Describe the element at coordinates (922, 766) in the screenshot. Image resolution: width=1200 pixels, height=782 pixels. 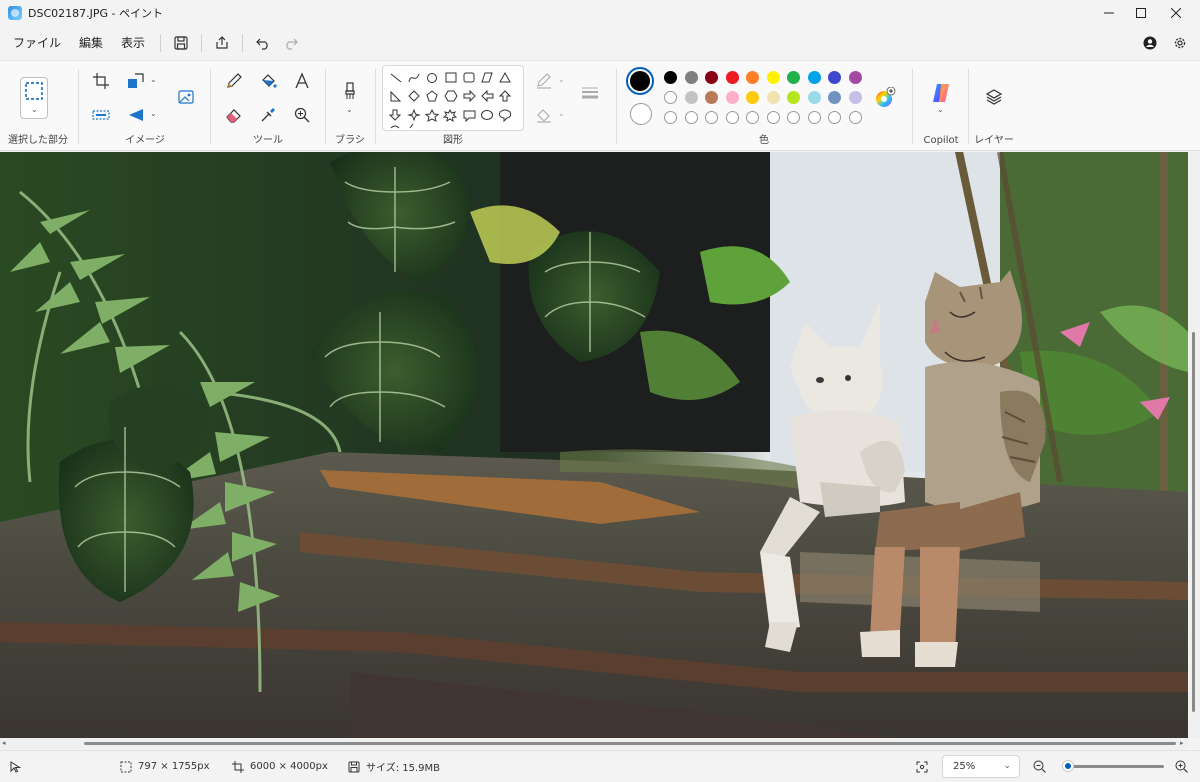
I see `fit-to-window-button` at that location.